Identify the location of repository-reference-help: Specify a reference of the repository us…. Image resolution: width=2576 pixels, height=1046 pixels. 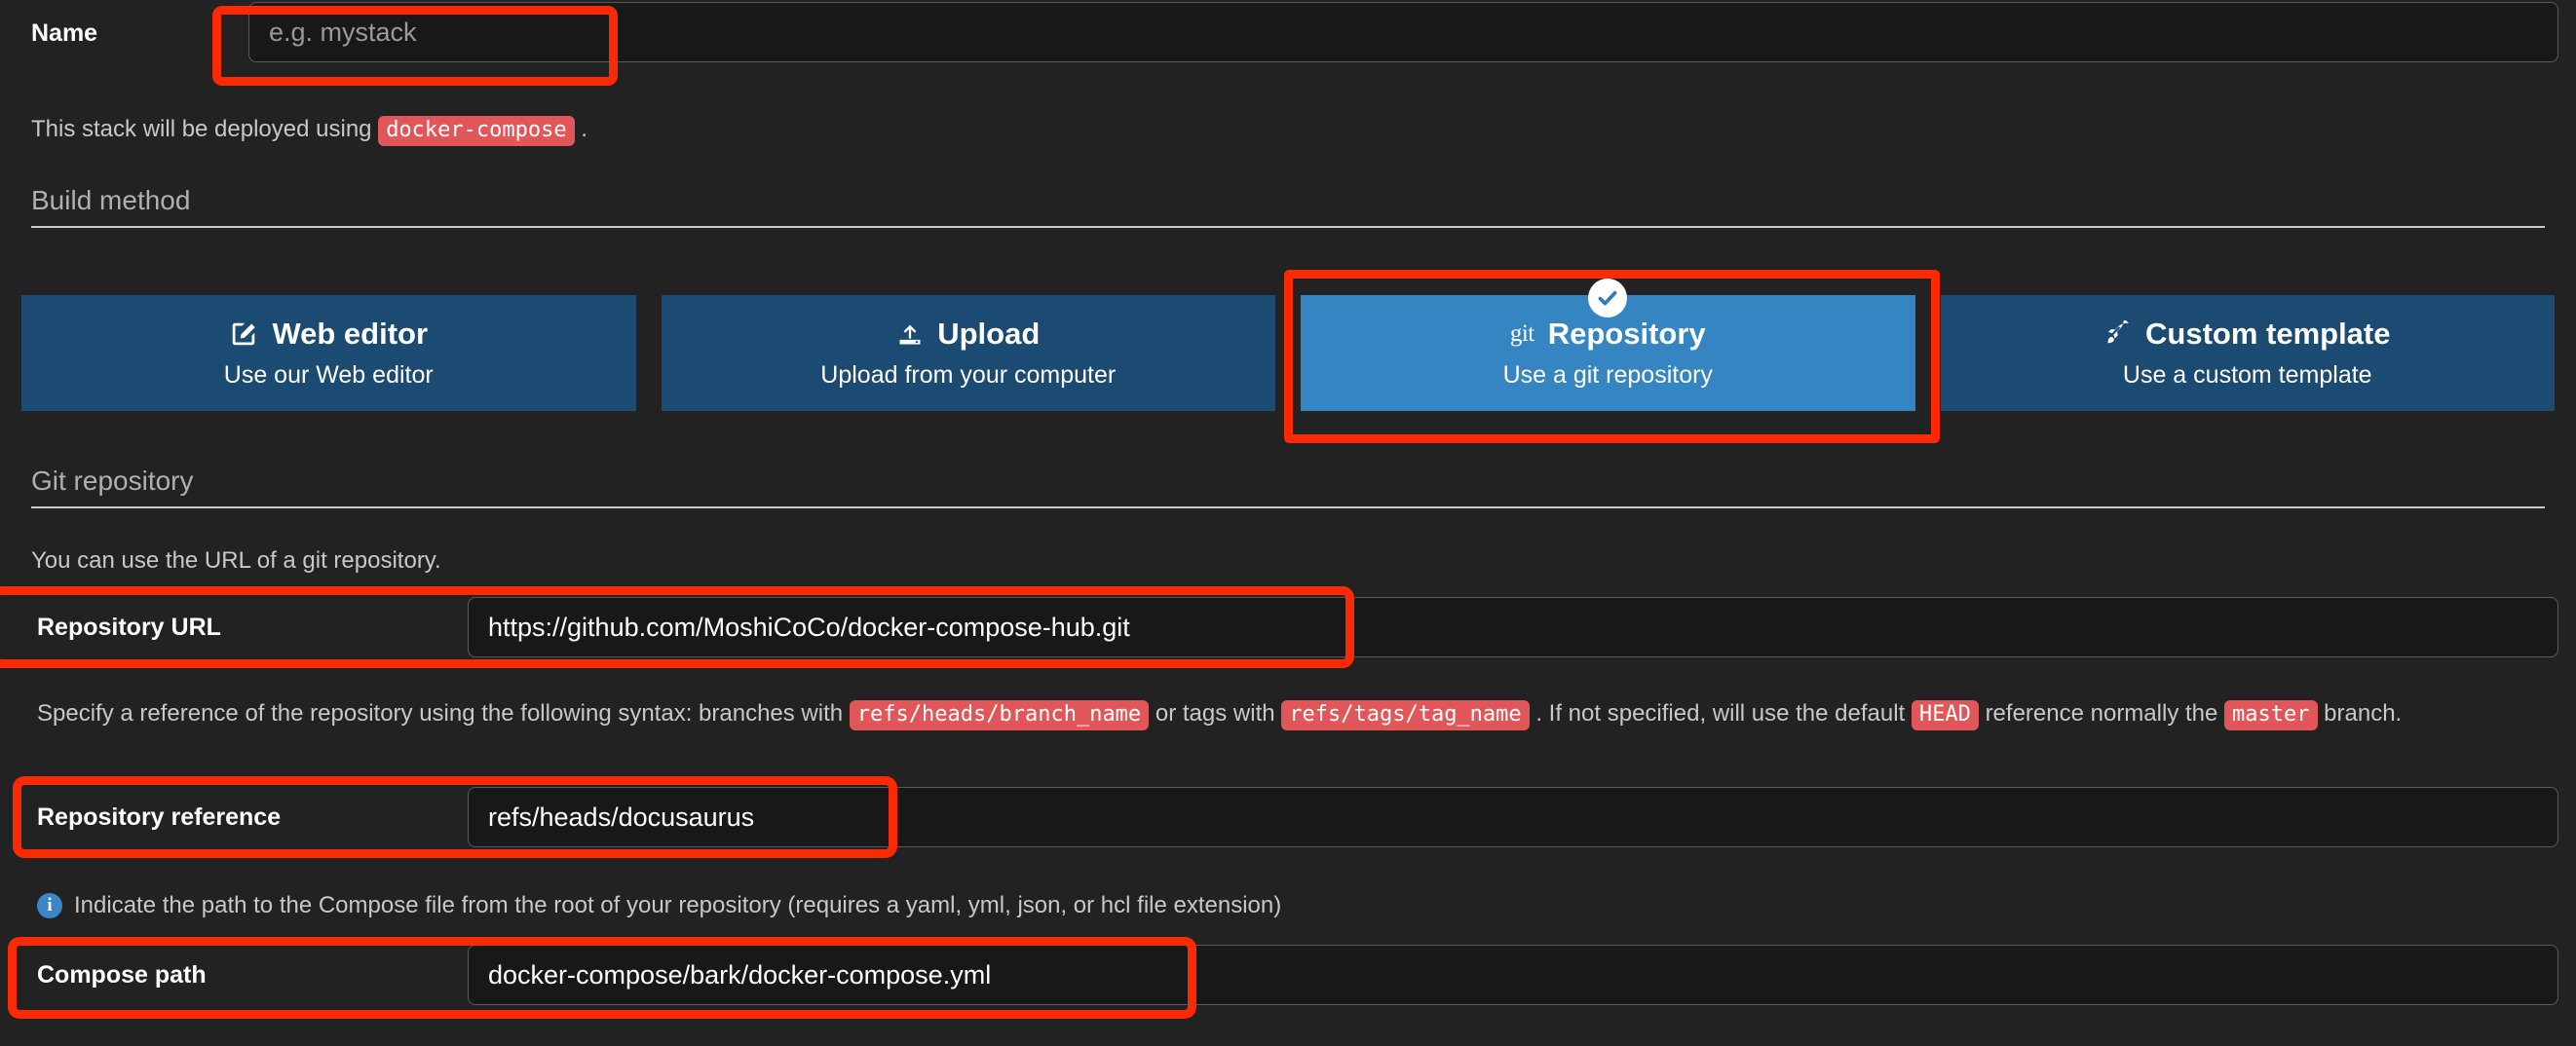
(1284, 713).